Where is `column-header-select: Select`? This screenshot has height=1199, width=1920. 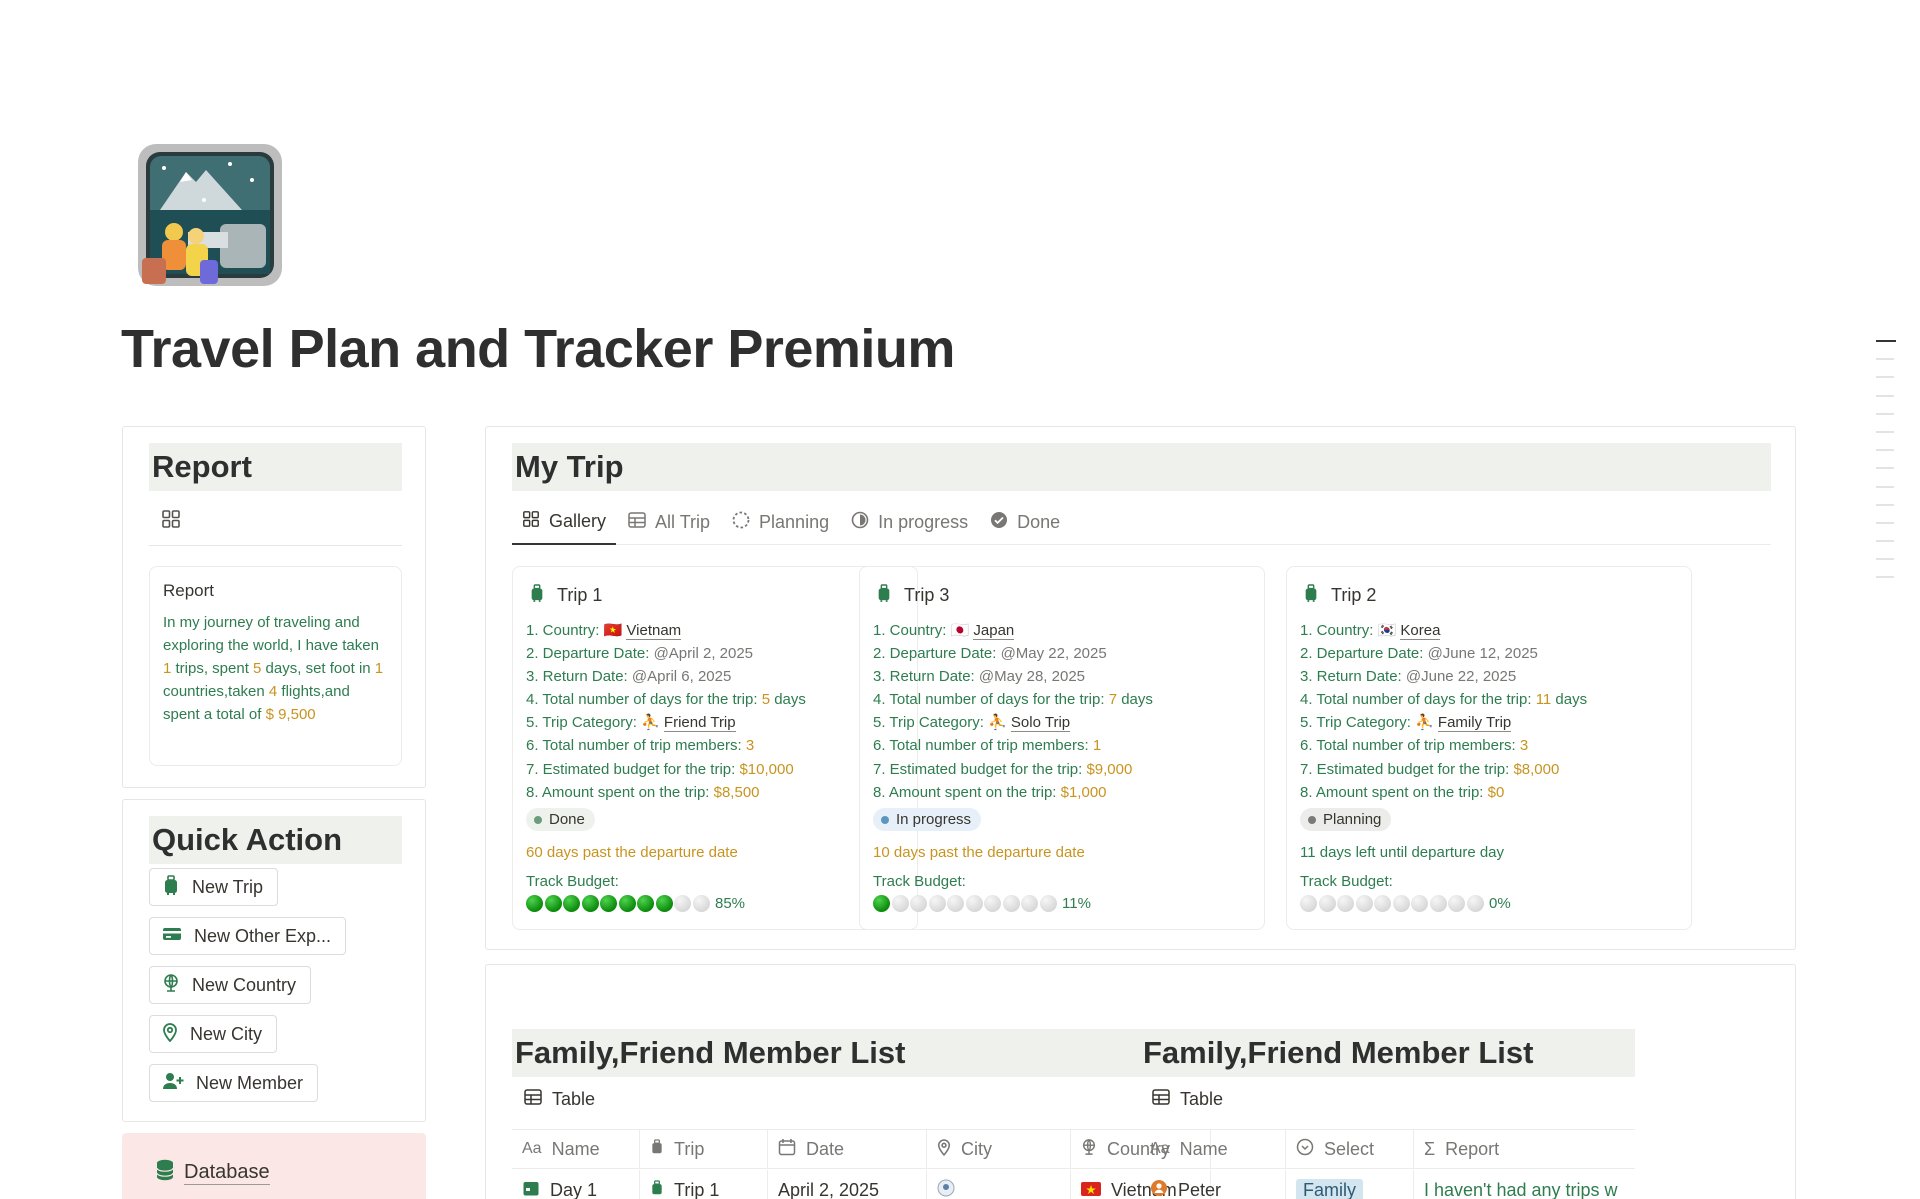 column-header-select: Select is located at coordinates (1350, 1149).